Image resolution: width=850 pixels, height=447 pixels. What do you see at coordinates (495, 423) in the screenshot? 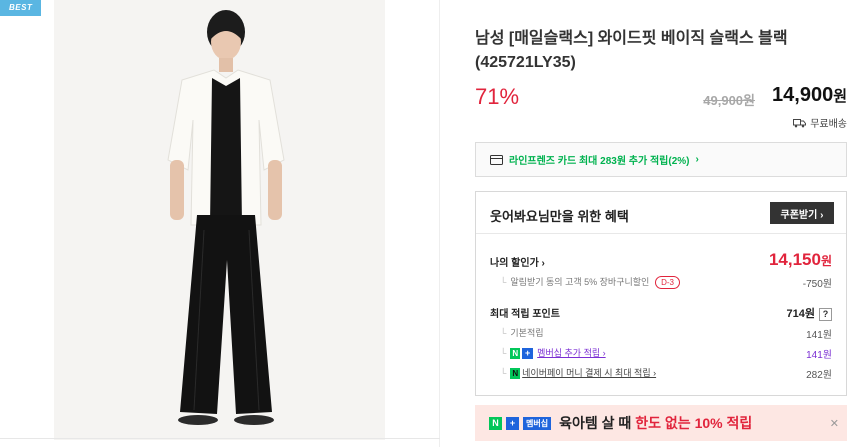
I see `naver-plus-icon: N` at bounding box center [495, 423].